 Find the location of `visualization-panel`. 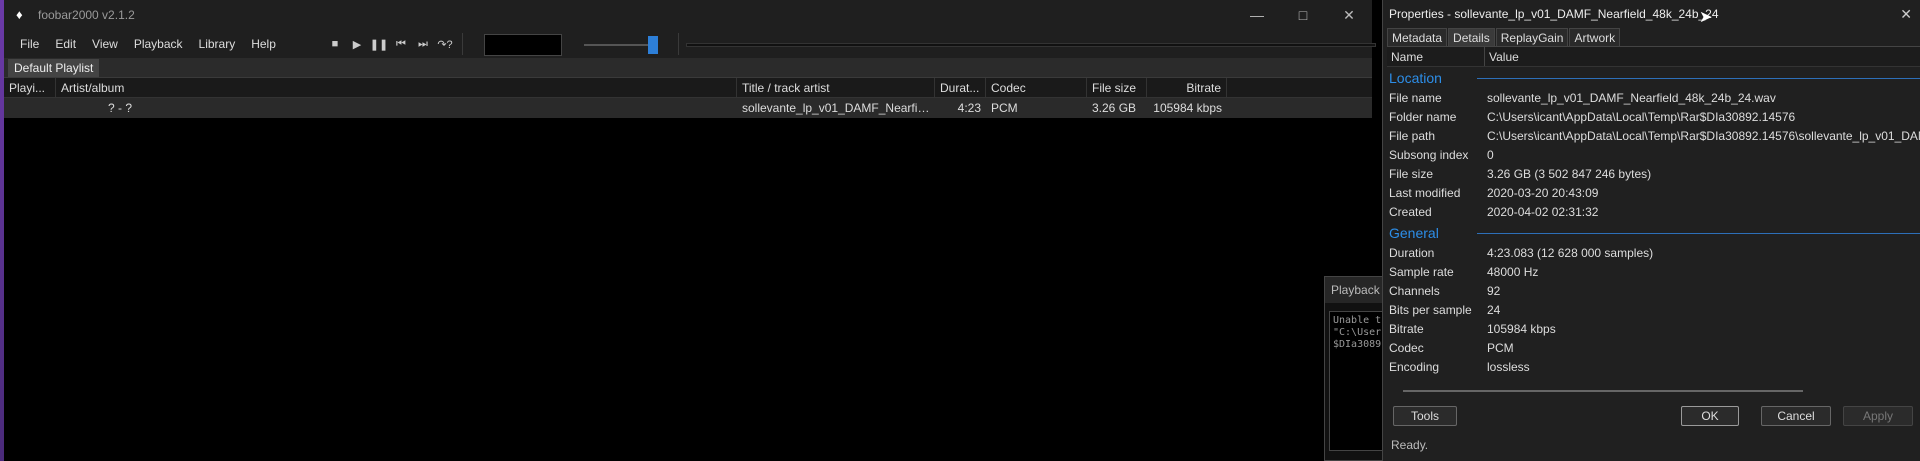

visualization-panel is located at coordinates (523, 45).